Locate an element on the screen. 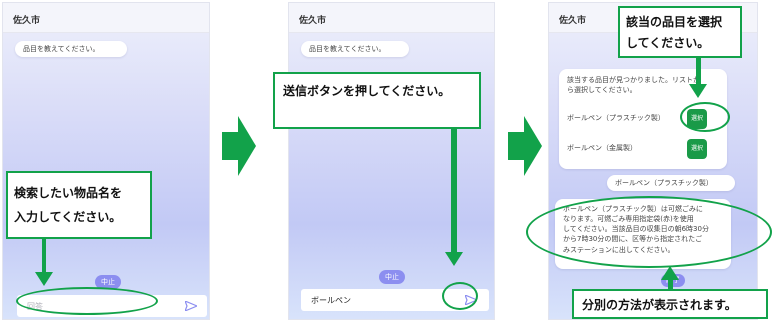  highlight-oval-answer is located at coordinates (649, 232).